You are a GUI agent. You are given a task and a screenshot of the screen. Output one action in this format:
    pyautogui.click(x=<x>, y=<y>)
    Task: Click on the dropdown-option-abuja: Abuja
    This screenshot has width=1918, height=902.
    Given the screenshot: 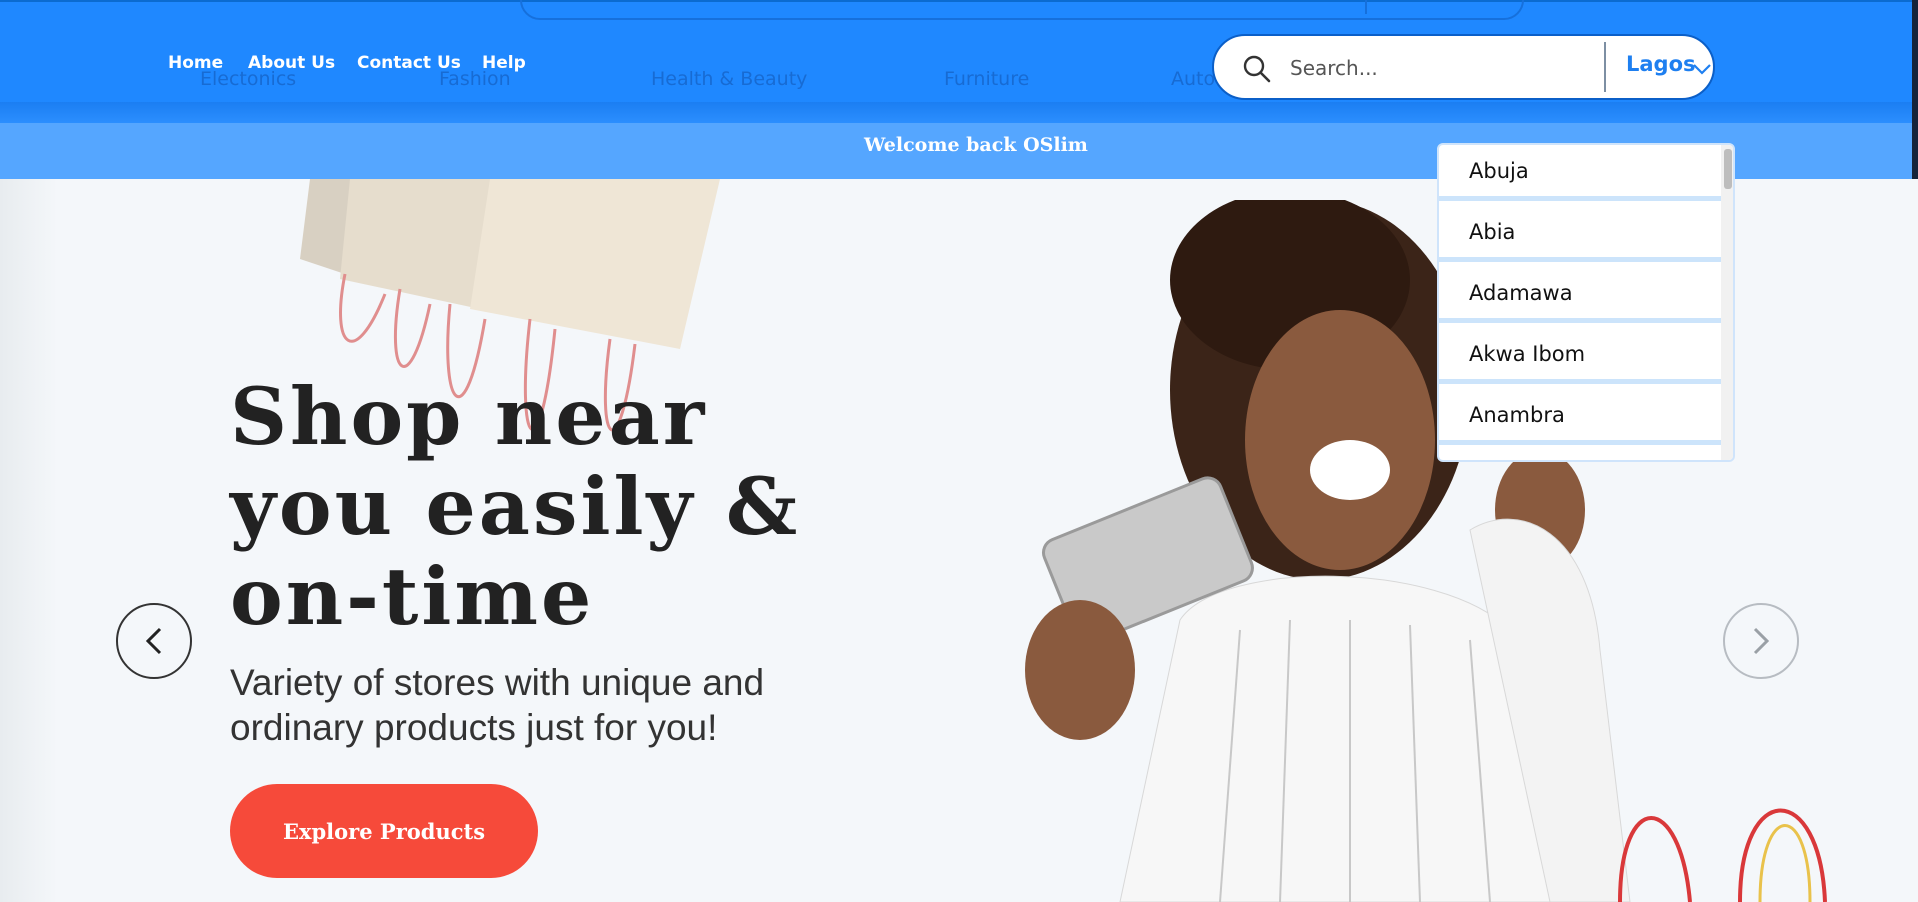 What is the action you would take?
    pyautogui.click(x=1580, y=173)
    